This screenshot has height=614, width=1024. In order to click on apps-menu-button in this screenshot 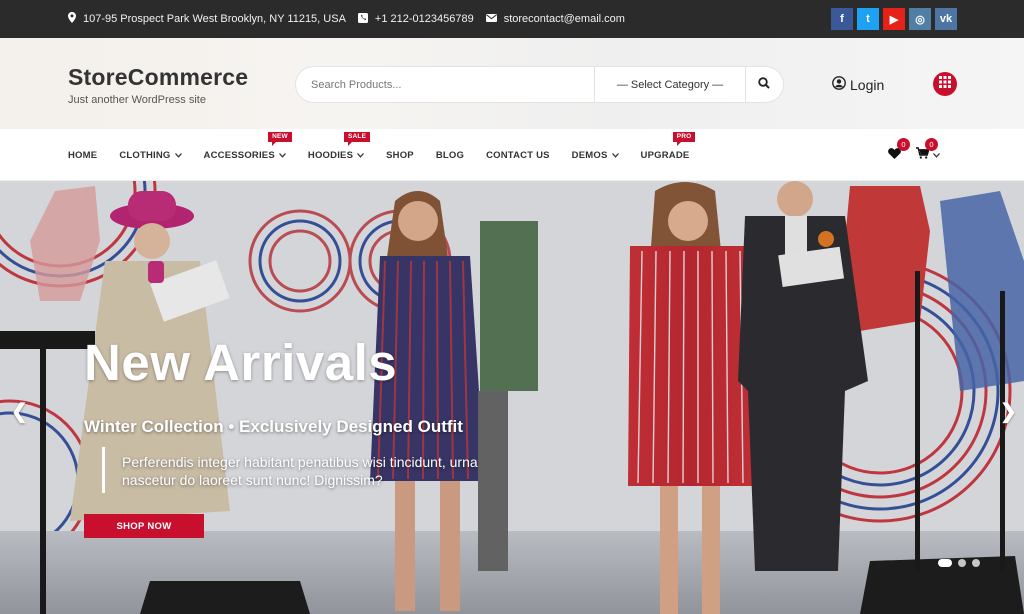, I will do `click(945, 84)`.